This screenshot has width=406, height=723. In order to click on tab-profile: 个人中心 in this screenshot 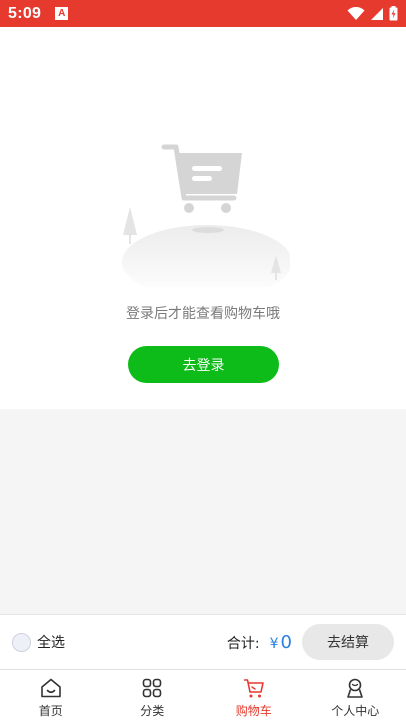, I will do `click(355, 696)`.